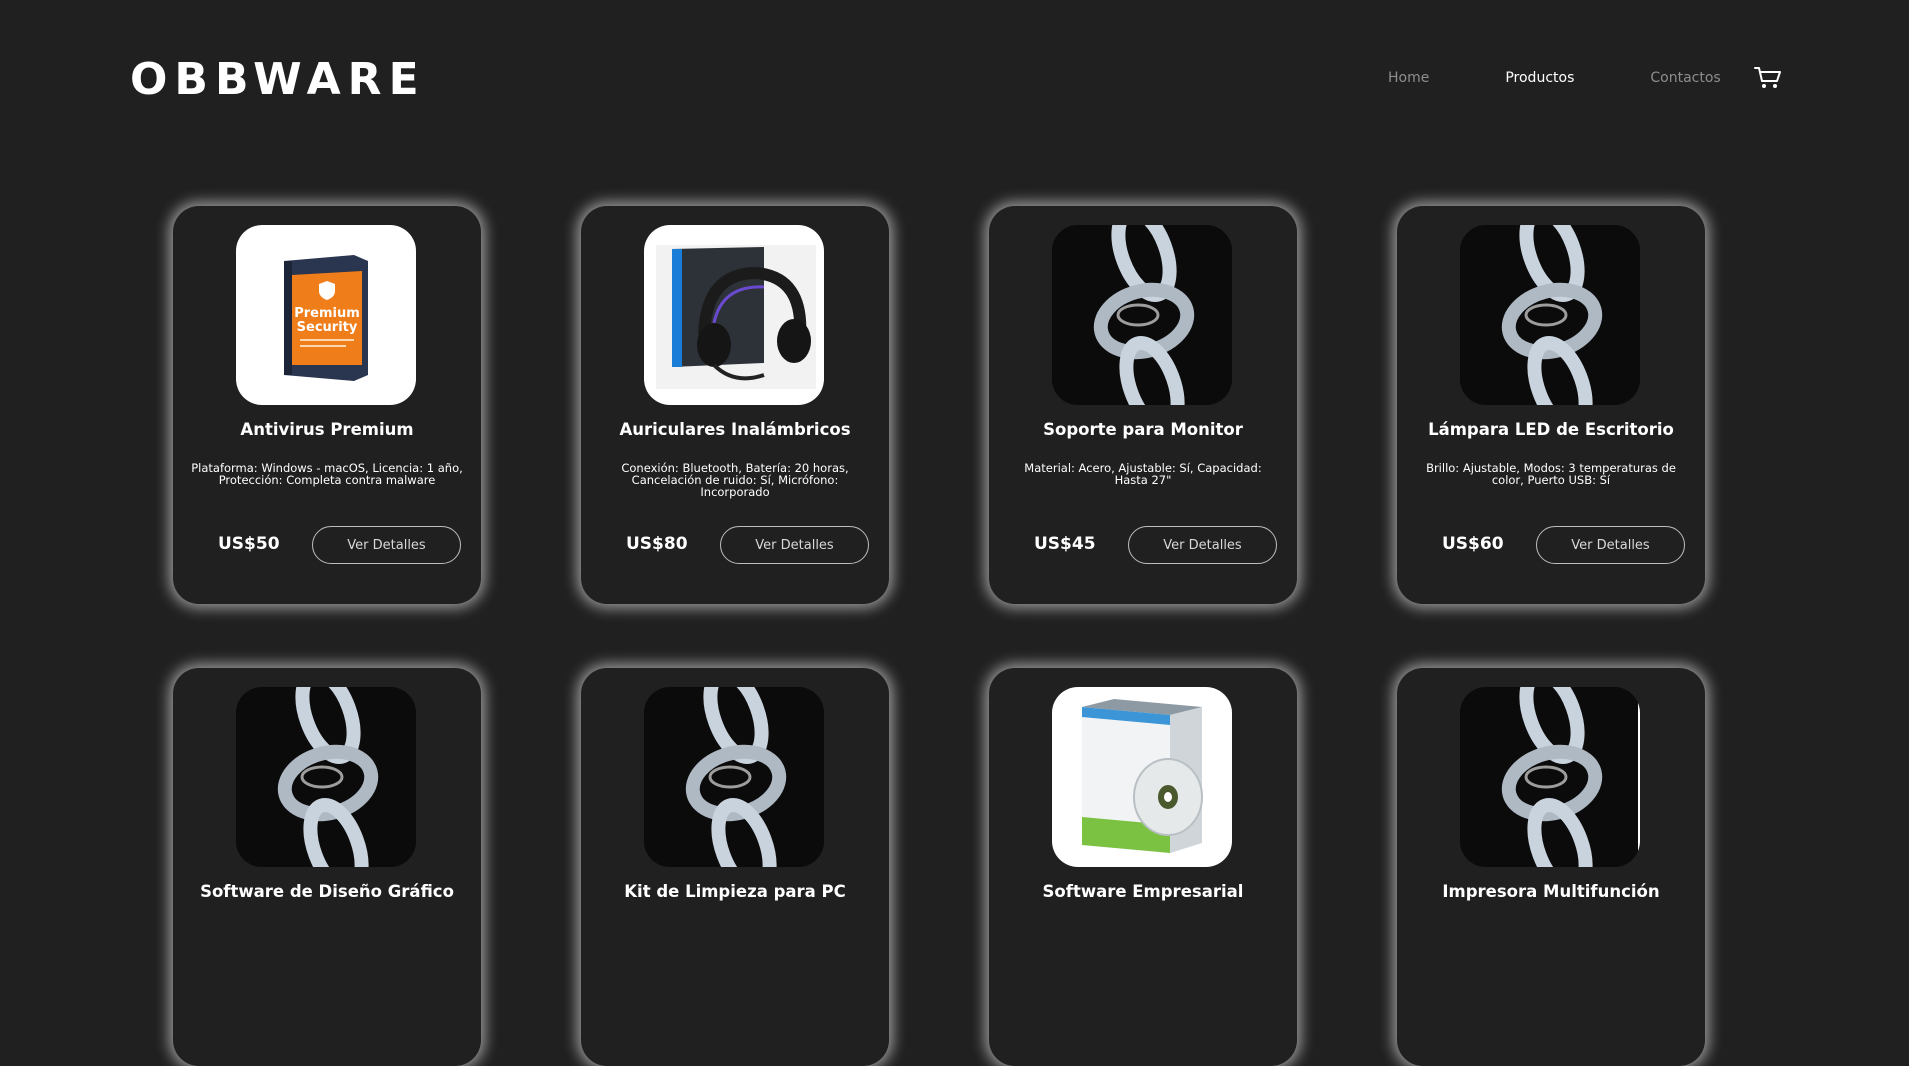 The height and width of the screenshot is (1066, 1909). What do you see at coordinates (1143, 429) in the screenshot?
I see `product-title: Soporte para Monitor` at bounding box center [1143, 429].